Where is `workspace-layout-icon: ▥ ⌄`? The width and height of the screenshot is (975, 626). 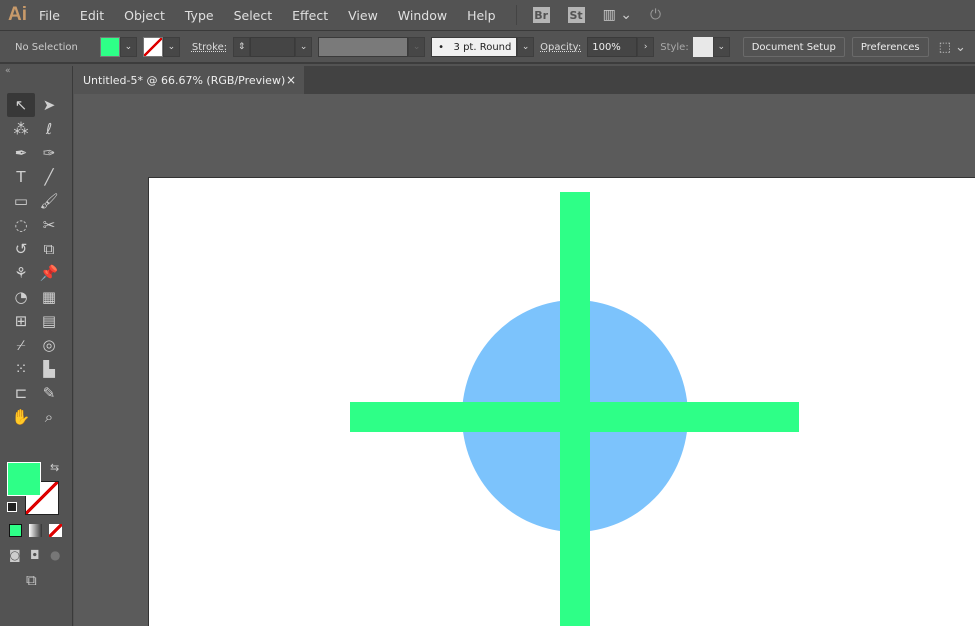
workspace-layout-icon: ▥ ⌄ is located at coordinates (617, 15).